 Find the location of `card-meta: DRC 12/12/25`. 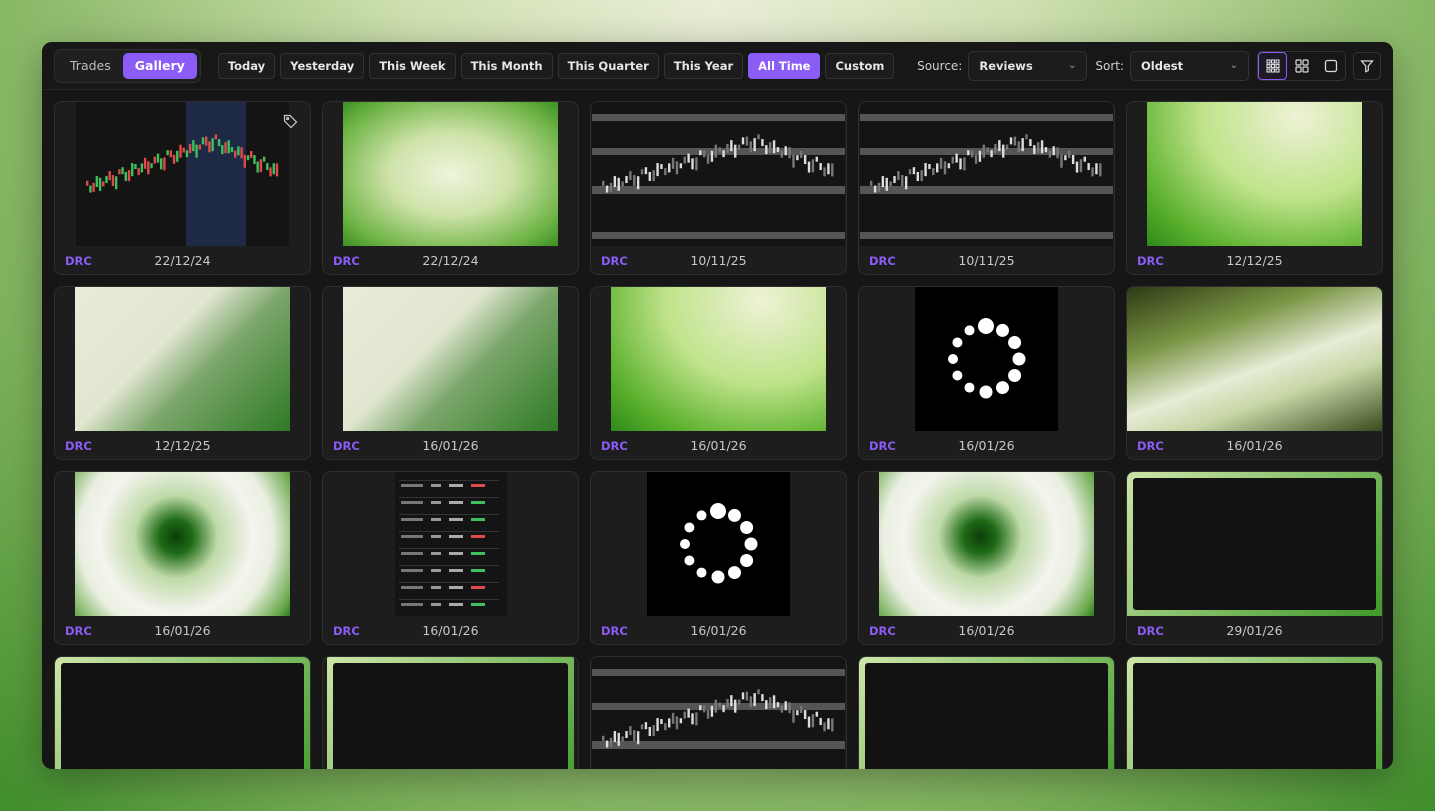

card-meta: DRC 12/12/25 is located at coordinates (1254, 260).